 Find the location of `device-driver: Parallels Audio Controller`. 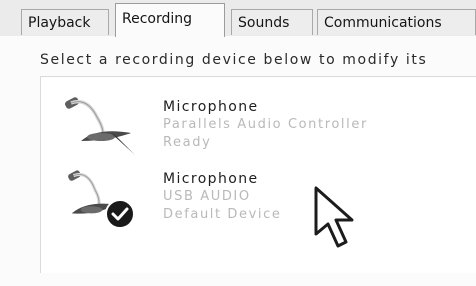

device-driver: Parallels Audio Controller is located at coordinates (265, 124).